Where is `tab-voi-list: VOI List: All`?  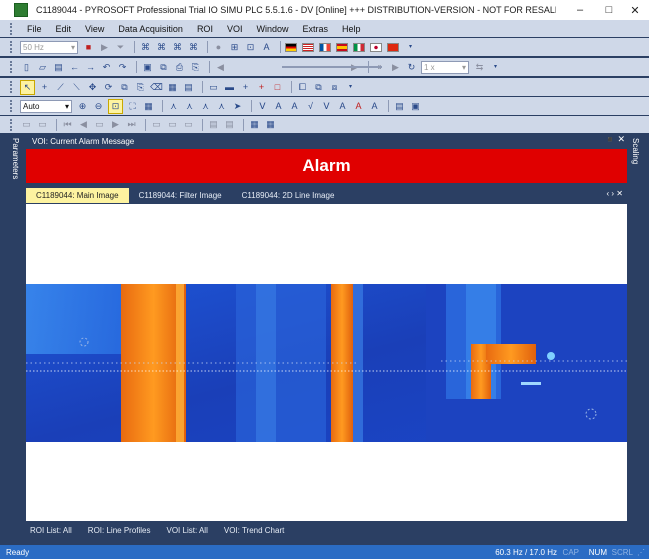 tab-voi-list: VOI List: All is located at coordinates (187, 530).